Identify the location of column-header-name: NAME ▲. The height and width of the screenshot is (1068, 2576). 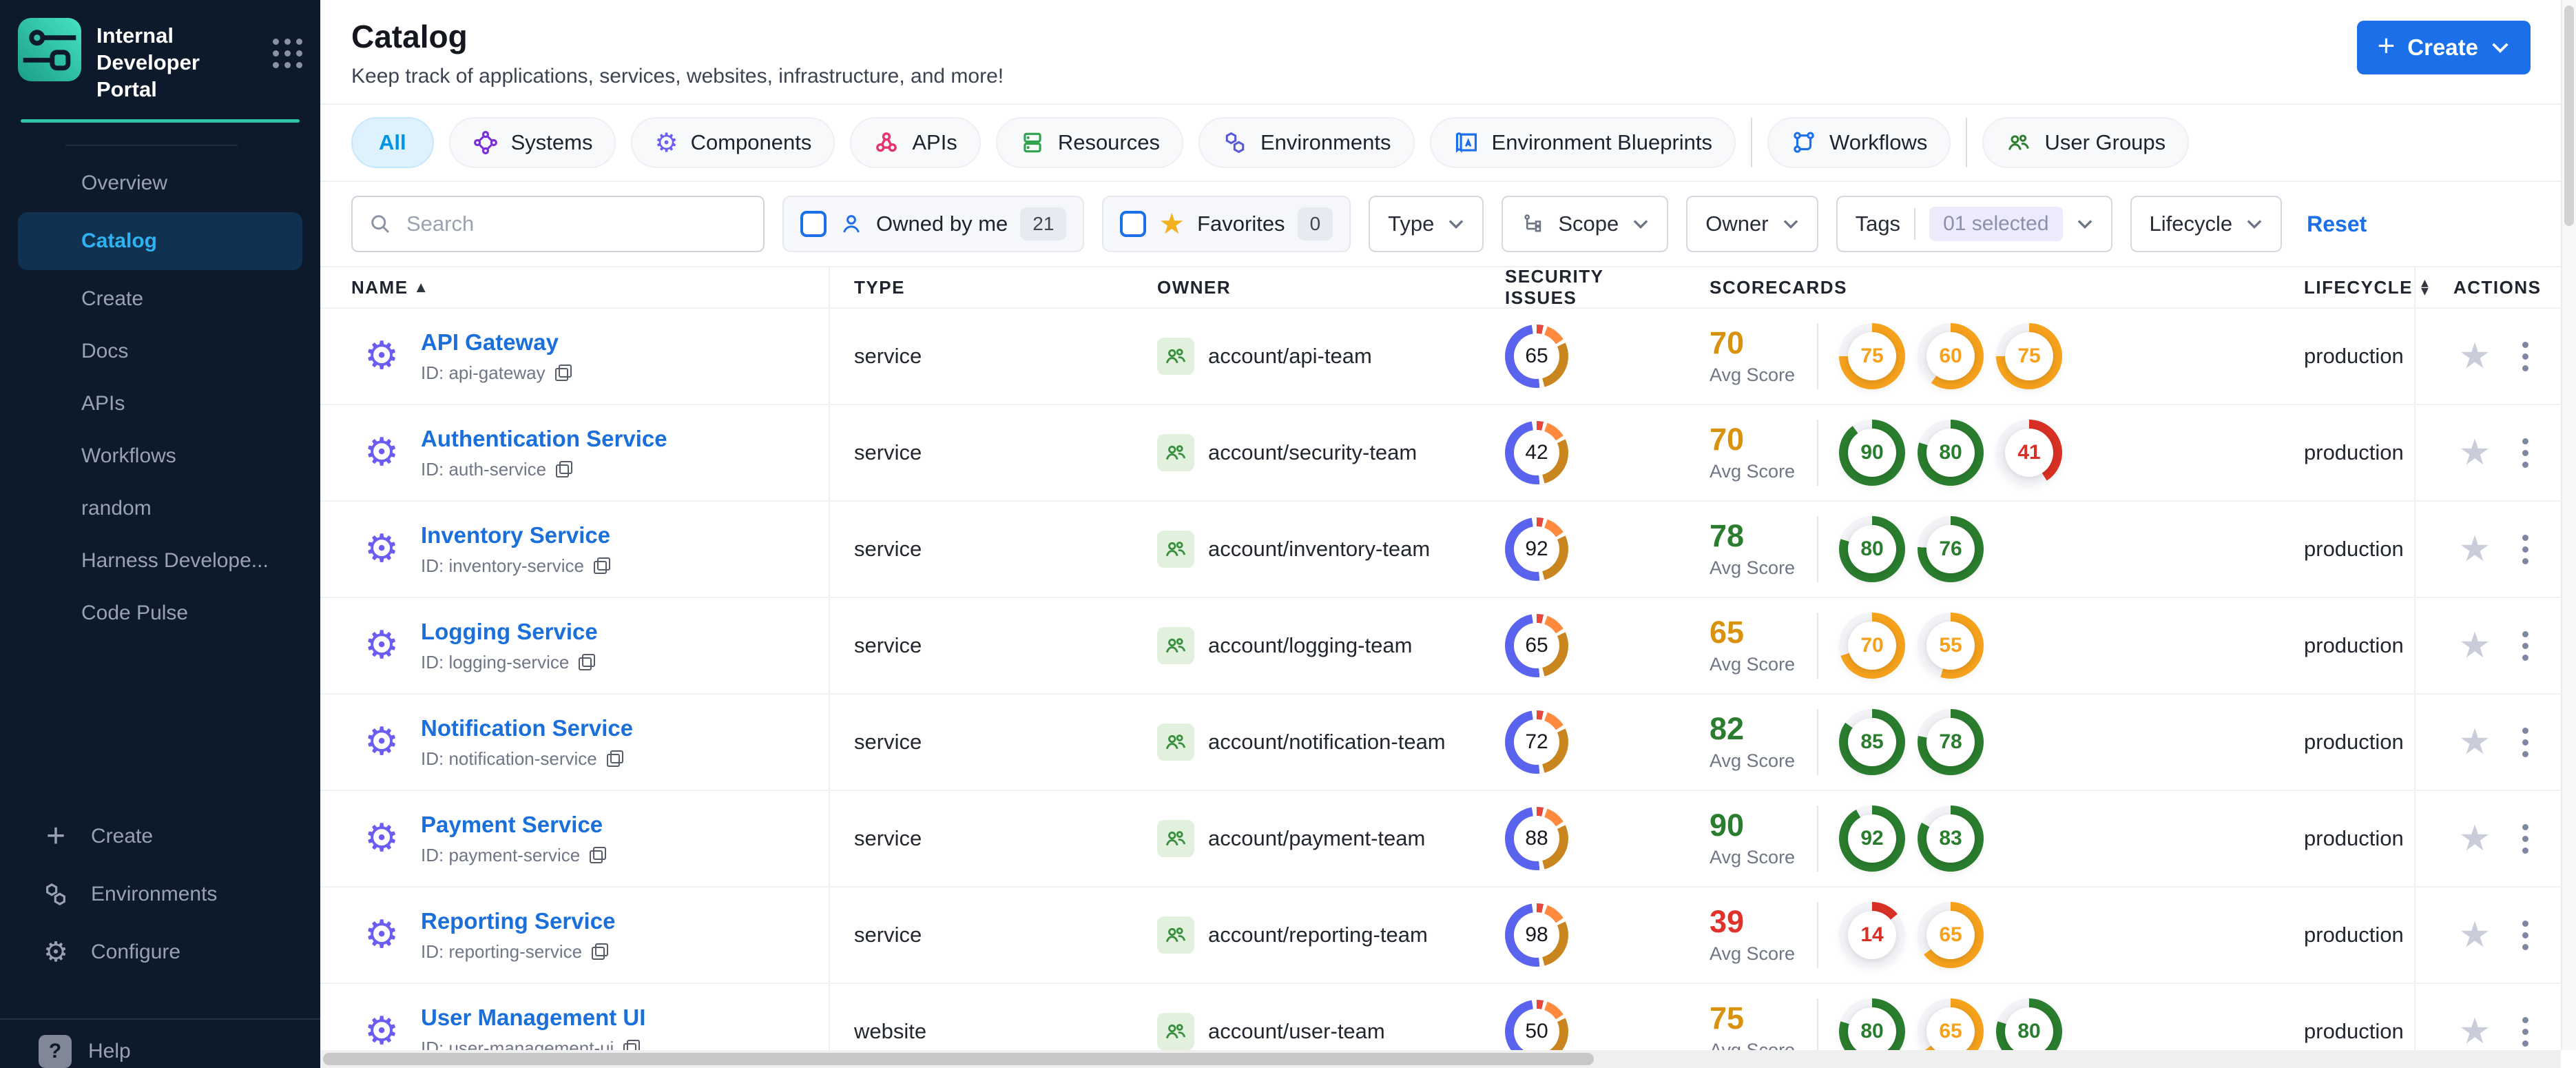
(575, 287).